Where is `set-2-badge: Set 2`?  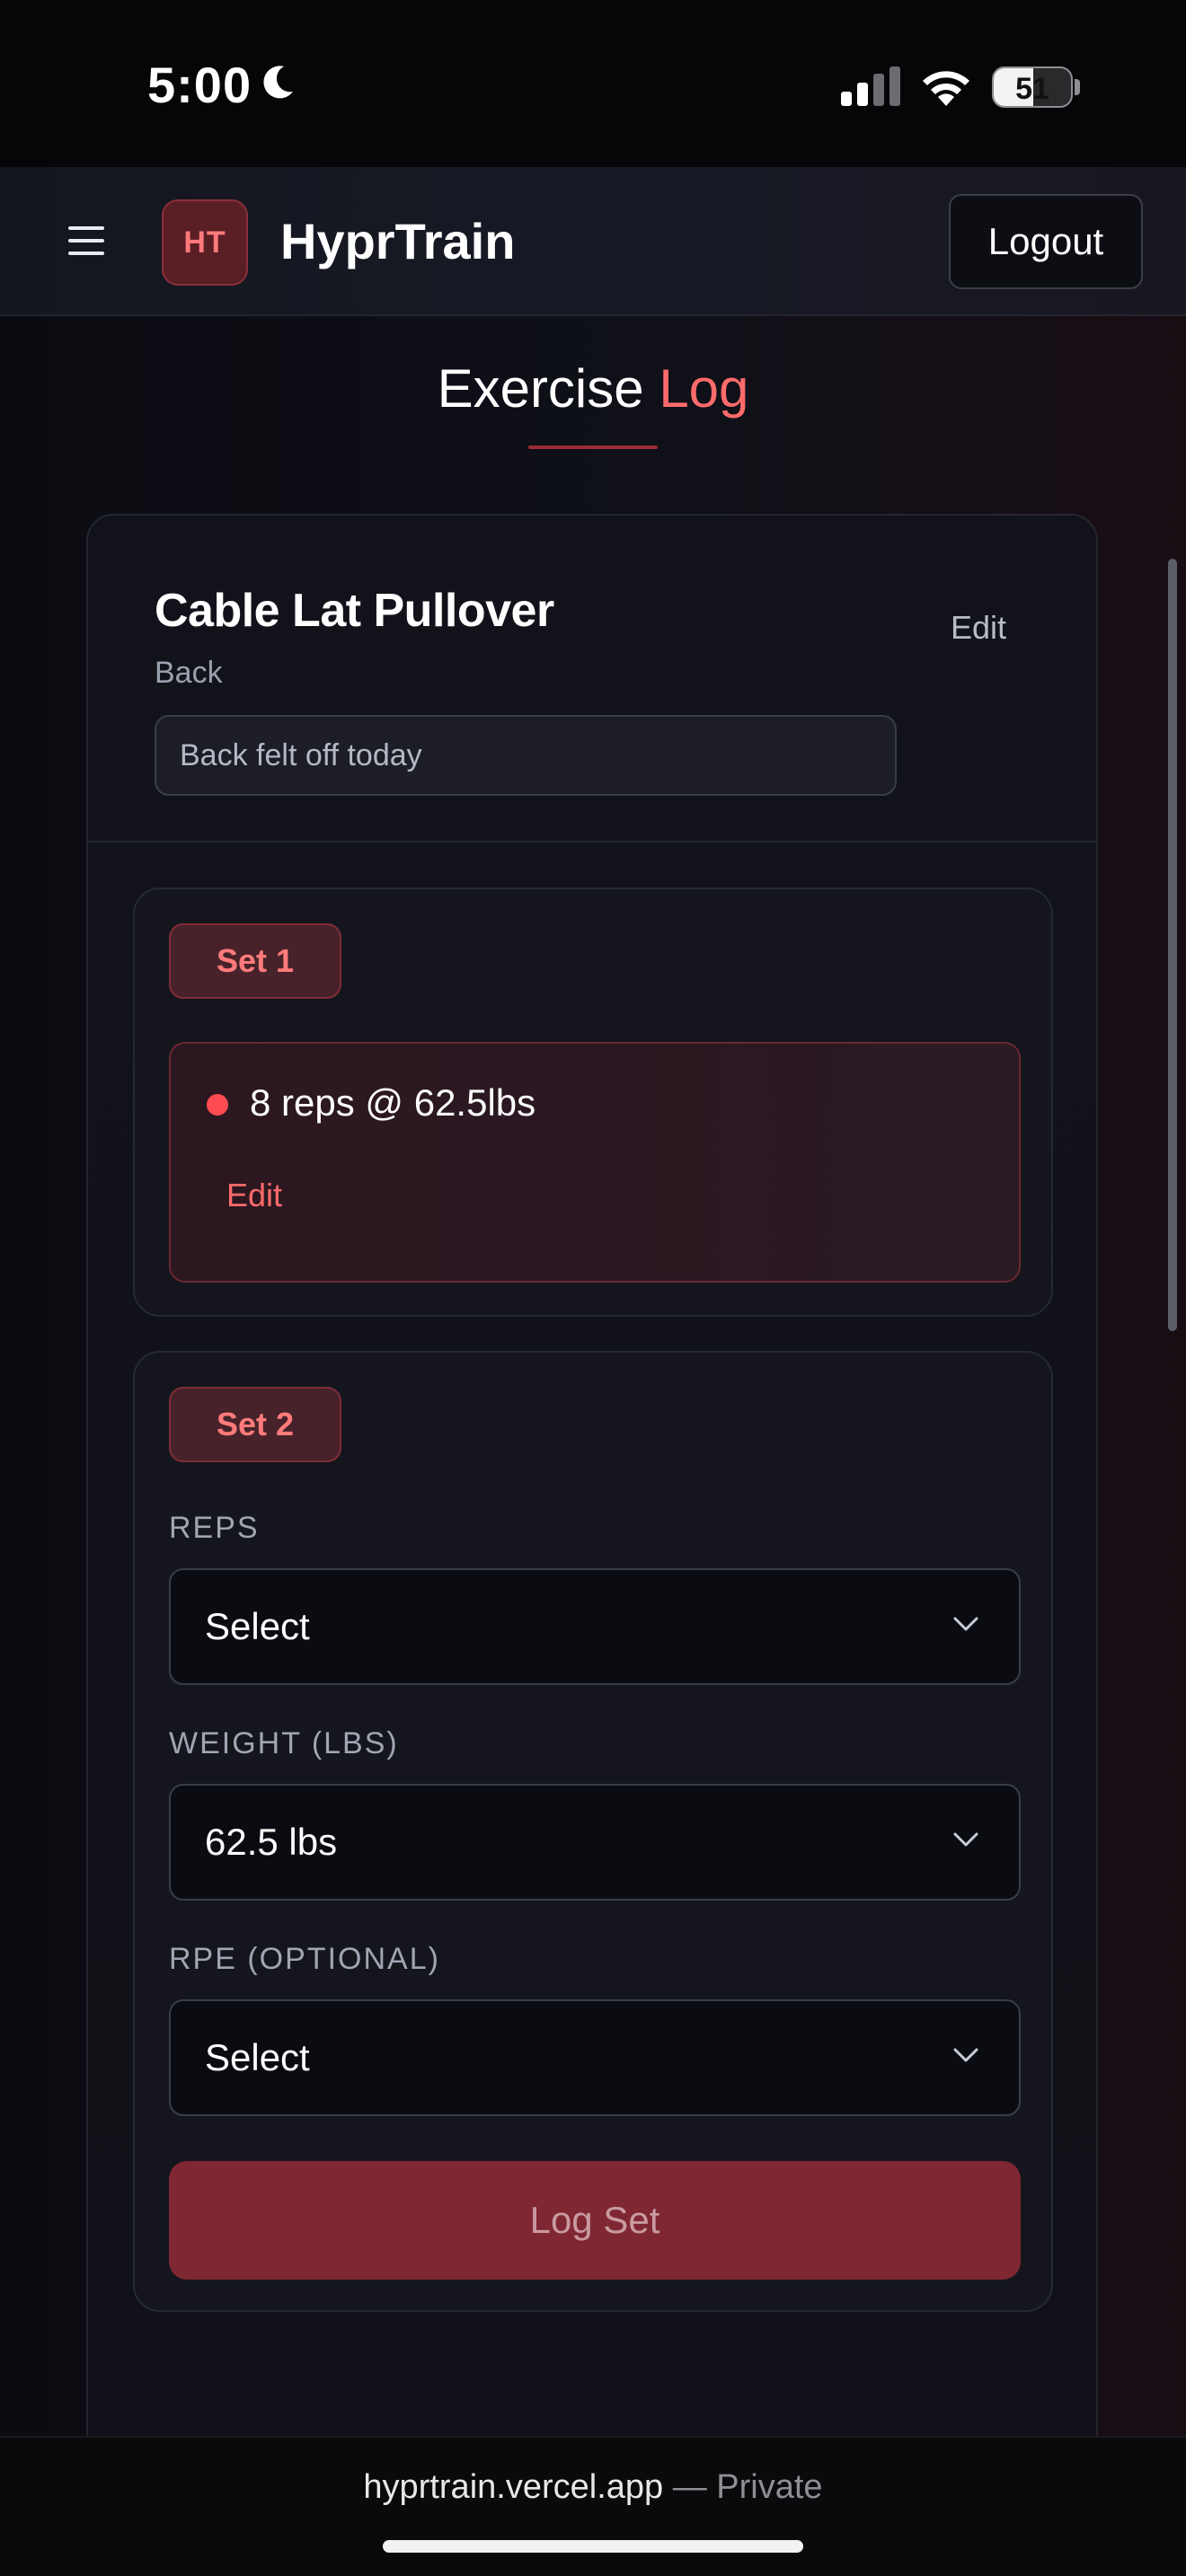 set-2-badge: Set 2 is located at coordinates (255, 1424).